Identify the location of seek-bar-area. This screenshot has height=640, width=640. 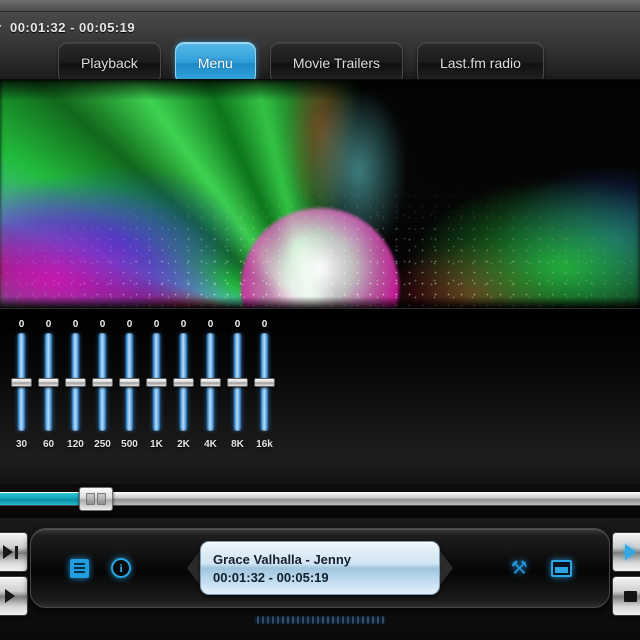
(320, 501).